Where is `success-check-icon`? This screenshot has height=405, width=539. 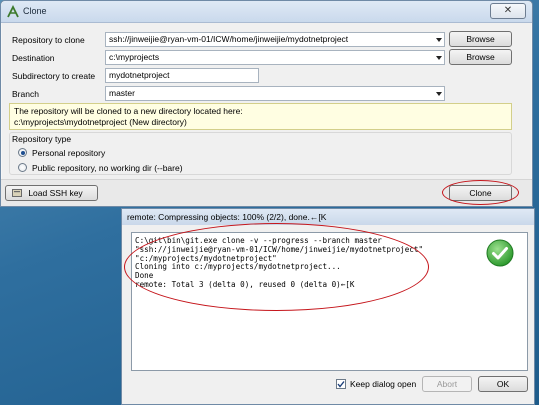 success-check-icon is located at coordinates (500, 253).